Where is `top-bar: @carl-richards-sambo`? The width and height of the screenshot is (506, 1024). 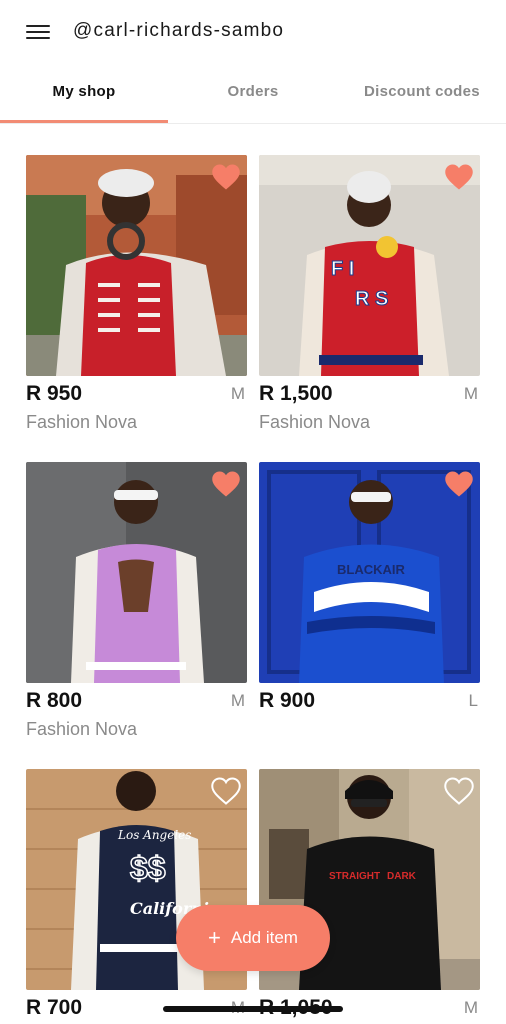
top-bar: @carl-richards-sambo is located at coordinates (253, 33).